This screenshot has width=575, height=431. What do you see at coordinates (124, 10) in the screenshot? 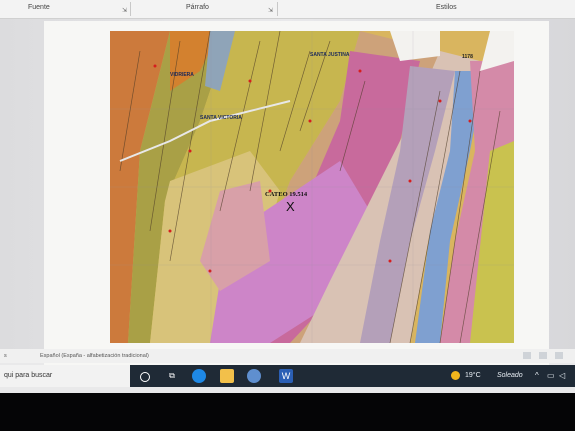
I see `font-dialog-launcher-icon: ⇲` at bounding box center [124, 10].